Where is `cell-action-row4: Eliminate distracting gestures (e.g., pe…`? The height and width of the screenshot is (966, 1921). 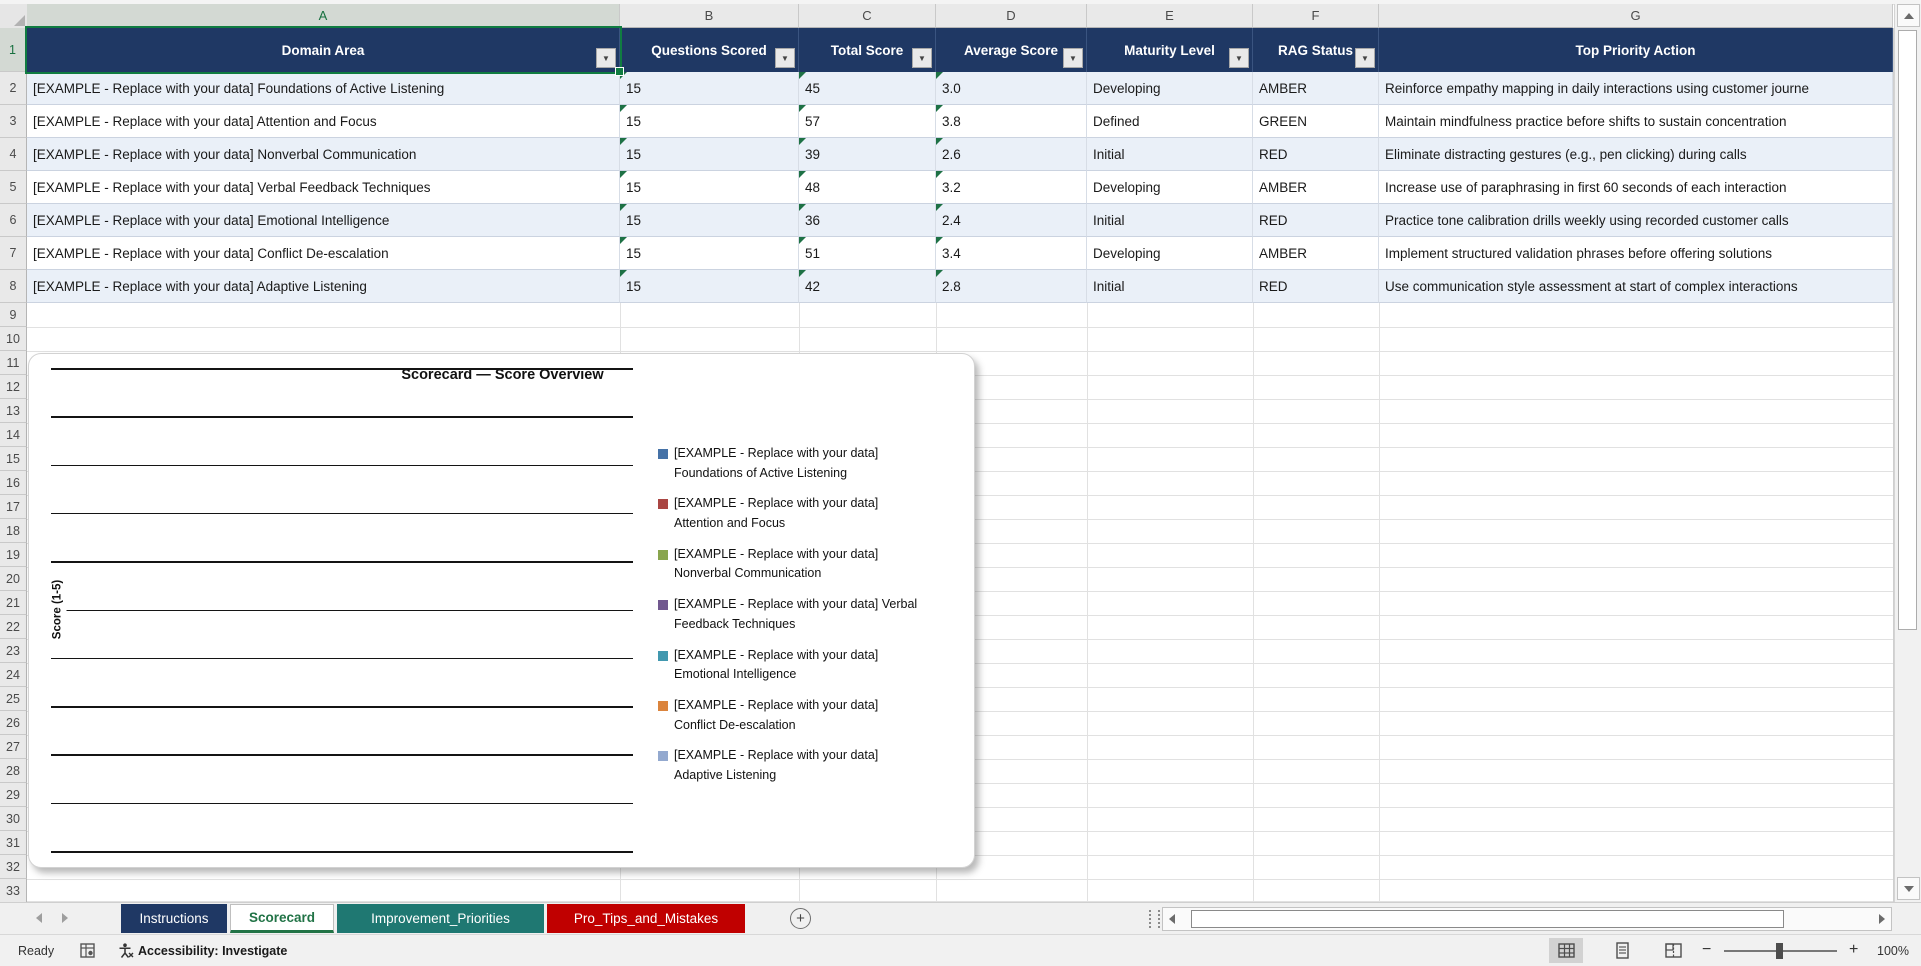
cell-action-row4: Eliminate distracting gestures (e.g., pe… is located at coordinates (1636, 154).